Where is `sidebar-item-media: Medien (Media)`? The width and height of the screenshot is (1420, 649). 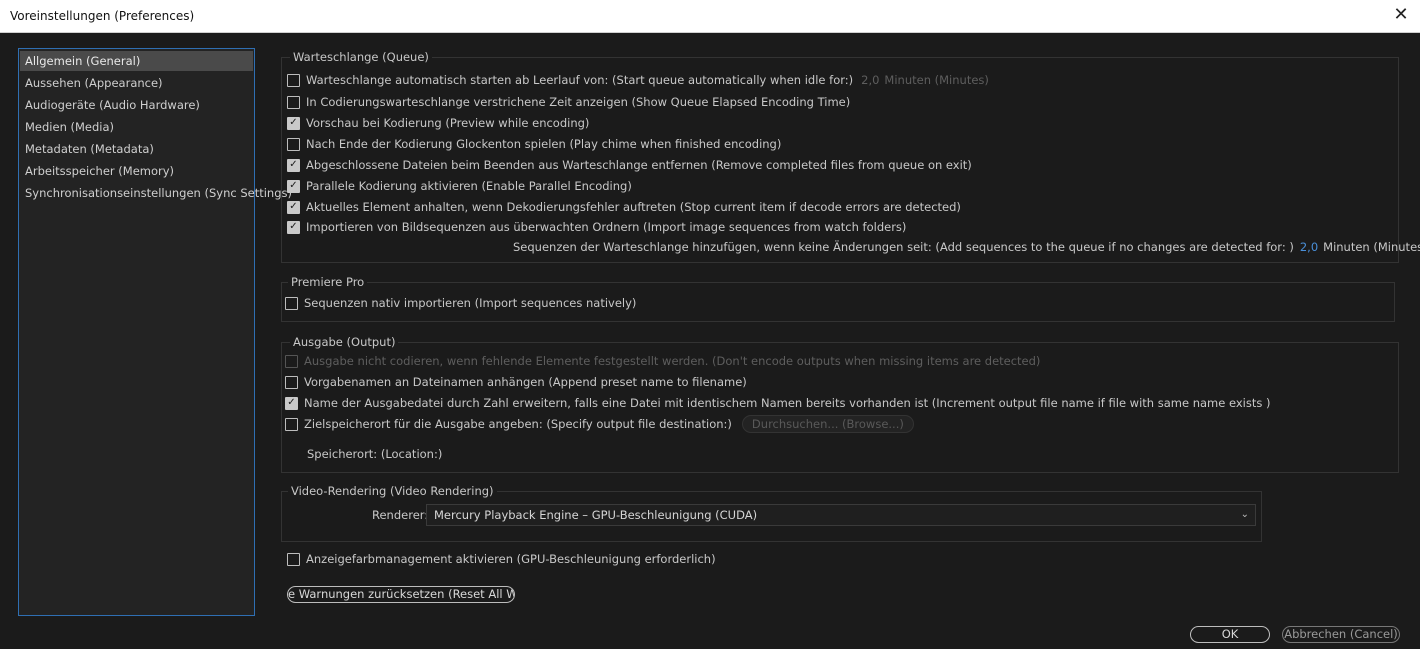
sidebar-item-media: Medien (Media) is located at coordinates (136, 127).